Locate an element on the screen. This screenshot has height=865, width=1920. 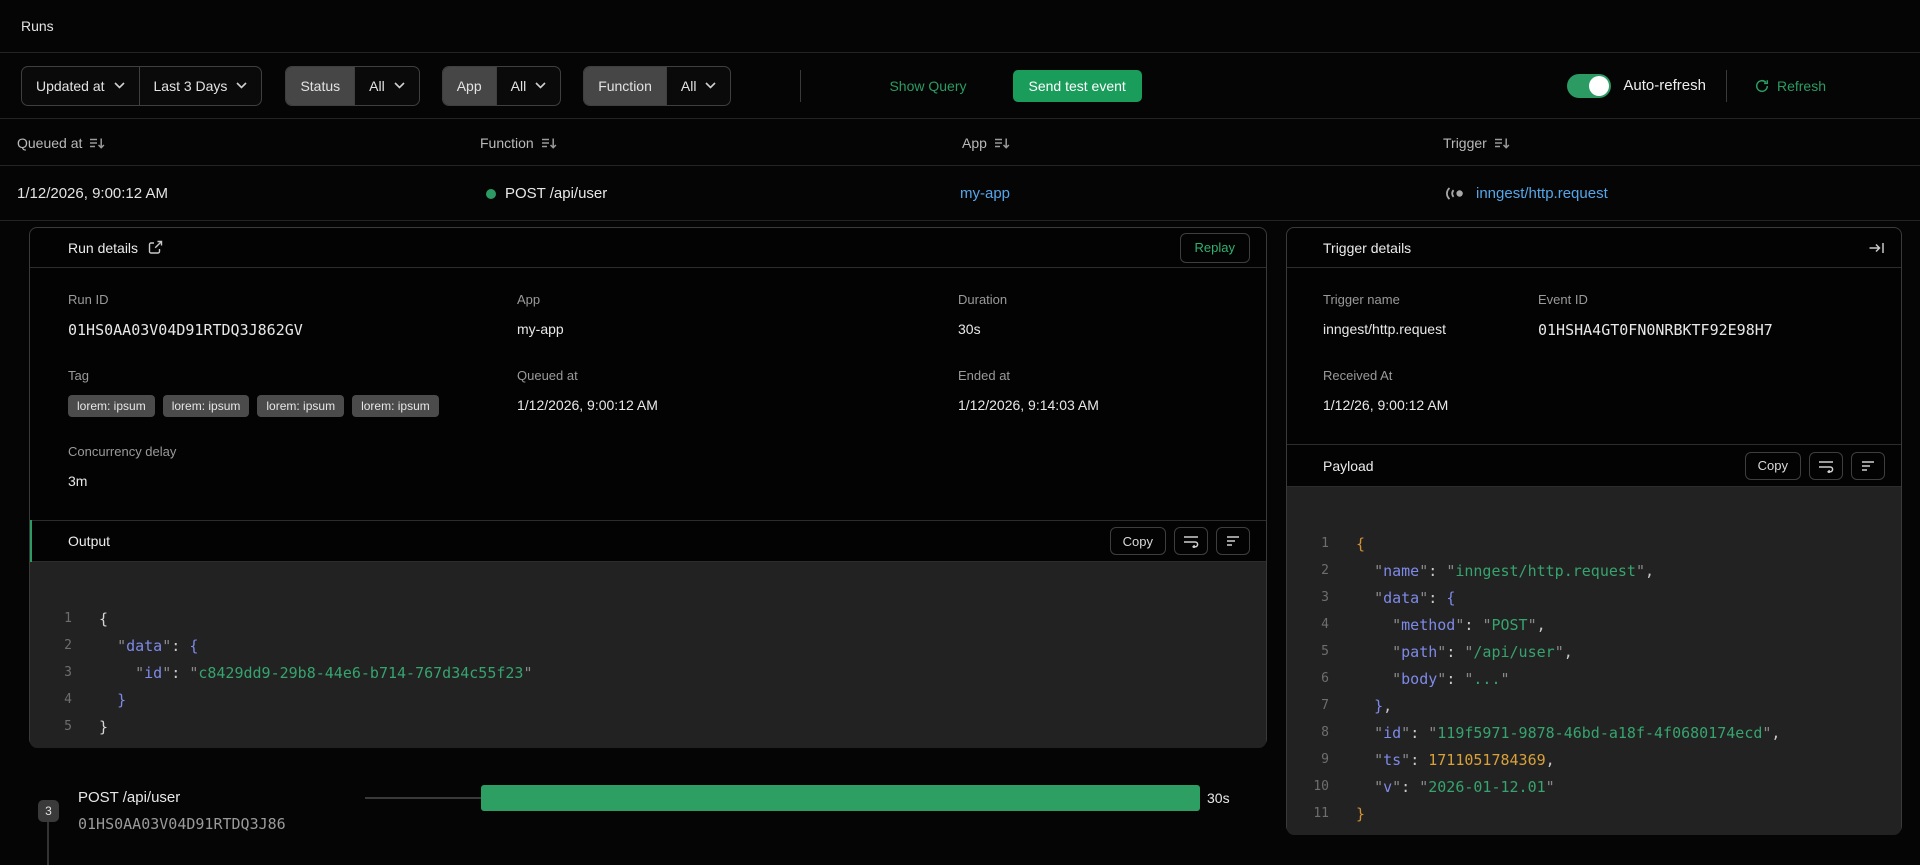
field-trigger-name: Trigger name inngest/http.request is located at coordinates (1384, 314).